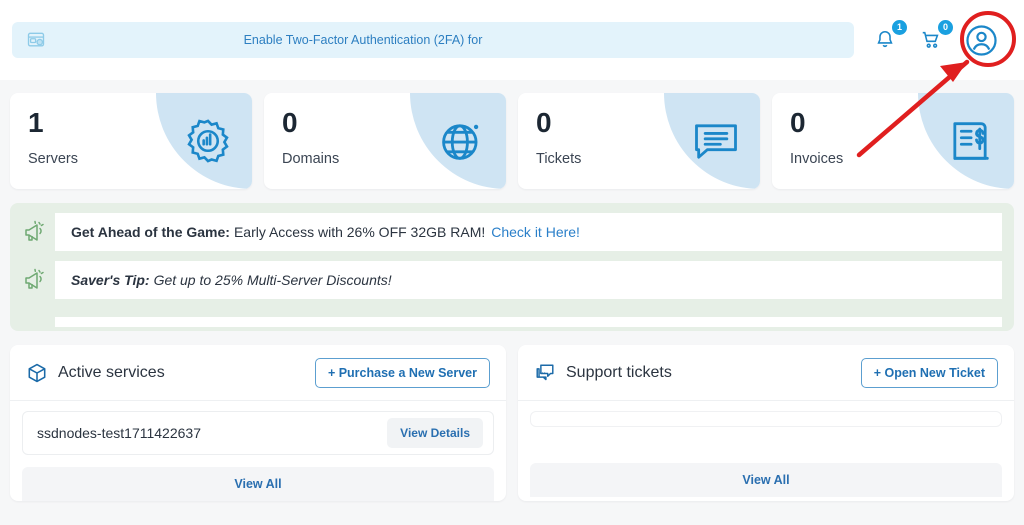 This screenshot has height=525, width=1024. I want to click on globe-icon, so click(462, 141).